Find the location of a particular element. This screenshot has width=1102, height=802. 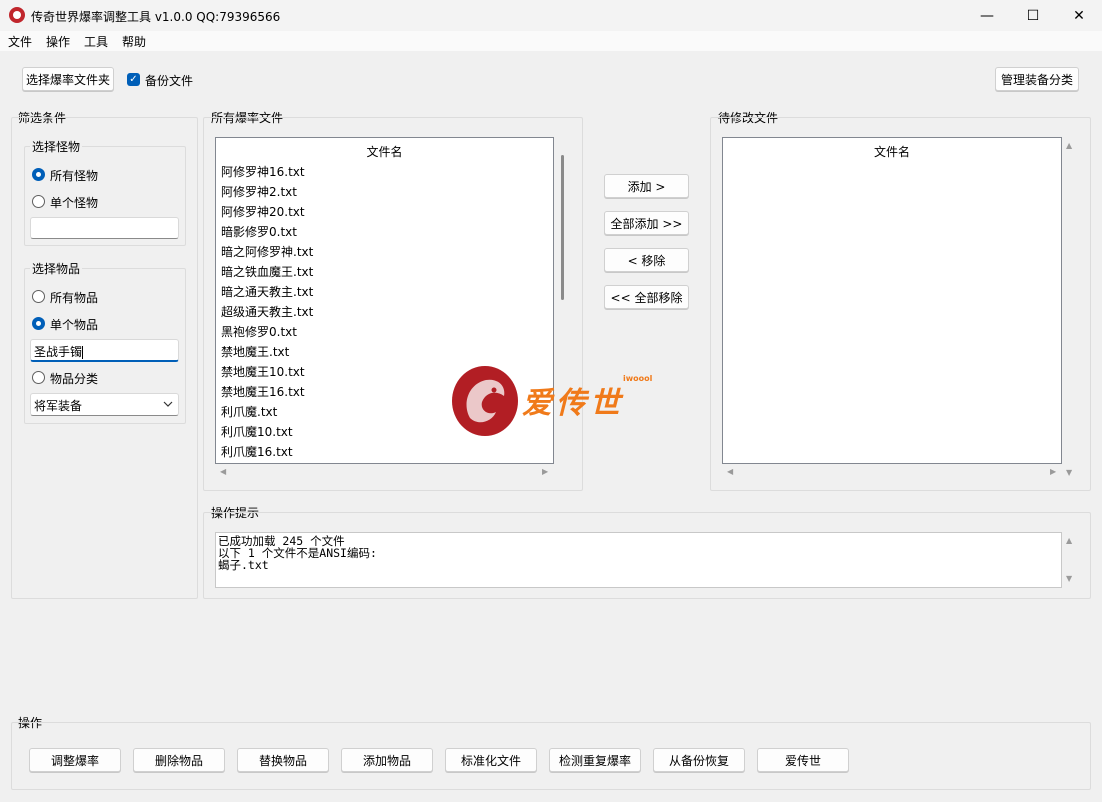

maximize-button: ☐ is located at coordinates (1033, 15).